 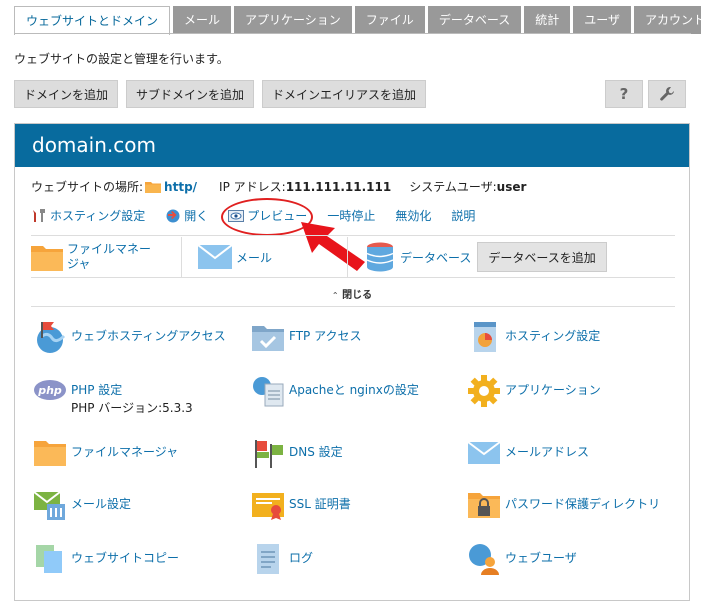 What do you see at coordinates (436, 257) in the screenshot?
I see `quick-database-label: データベース` at bounding box center [436, 257].